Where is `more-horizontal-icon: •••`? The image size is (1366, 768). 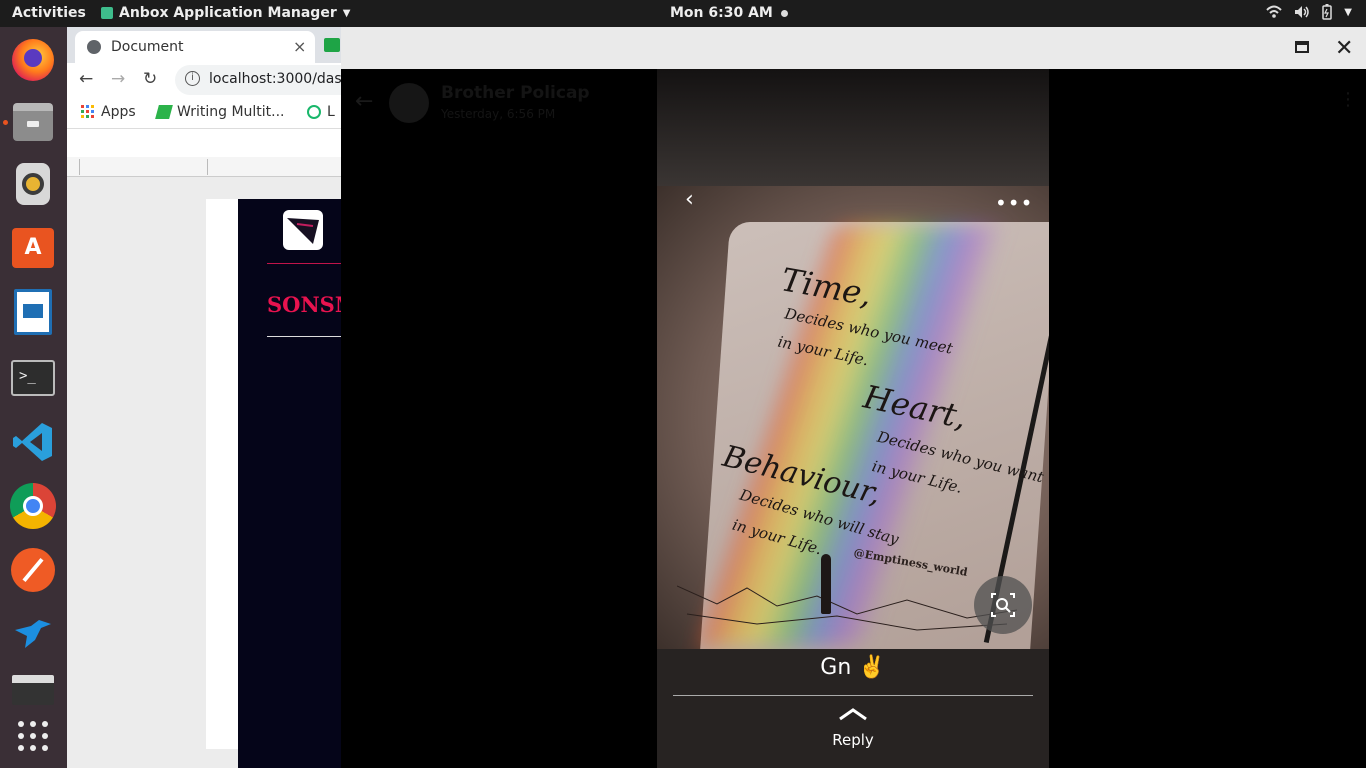
more-horizontal-icon: ••• is located at coordinates (1014, 203).